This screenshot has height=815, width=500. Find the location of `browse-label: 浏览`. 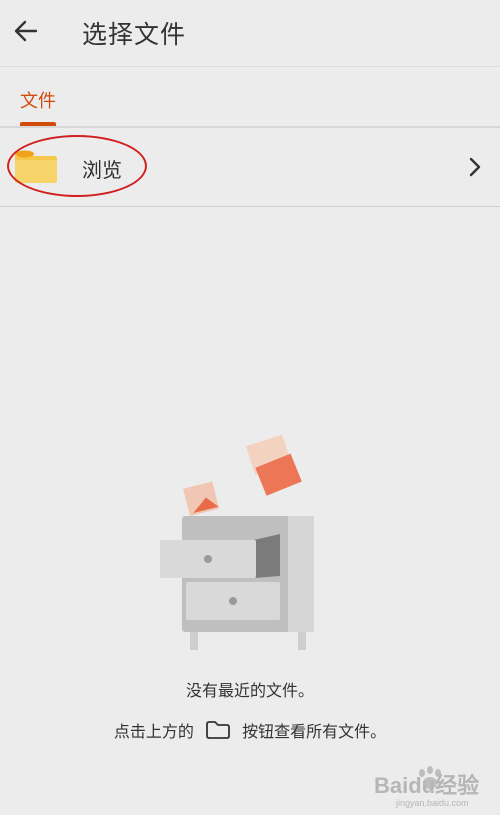

browse-label: 浏览 is located at coordinates (102, 170).